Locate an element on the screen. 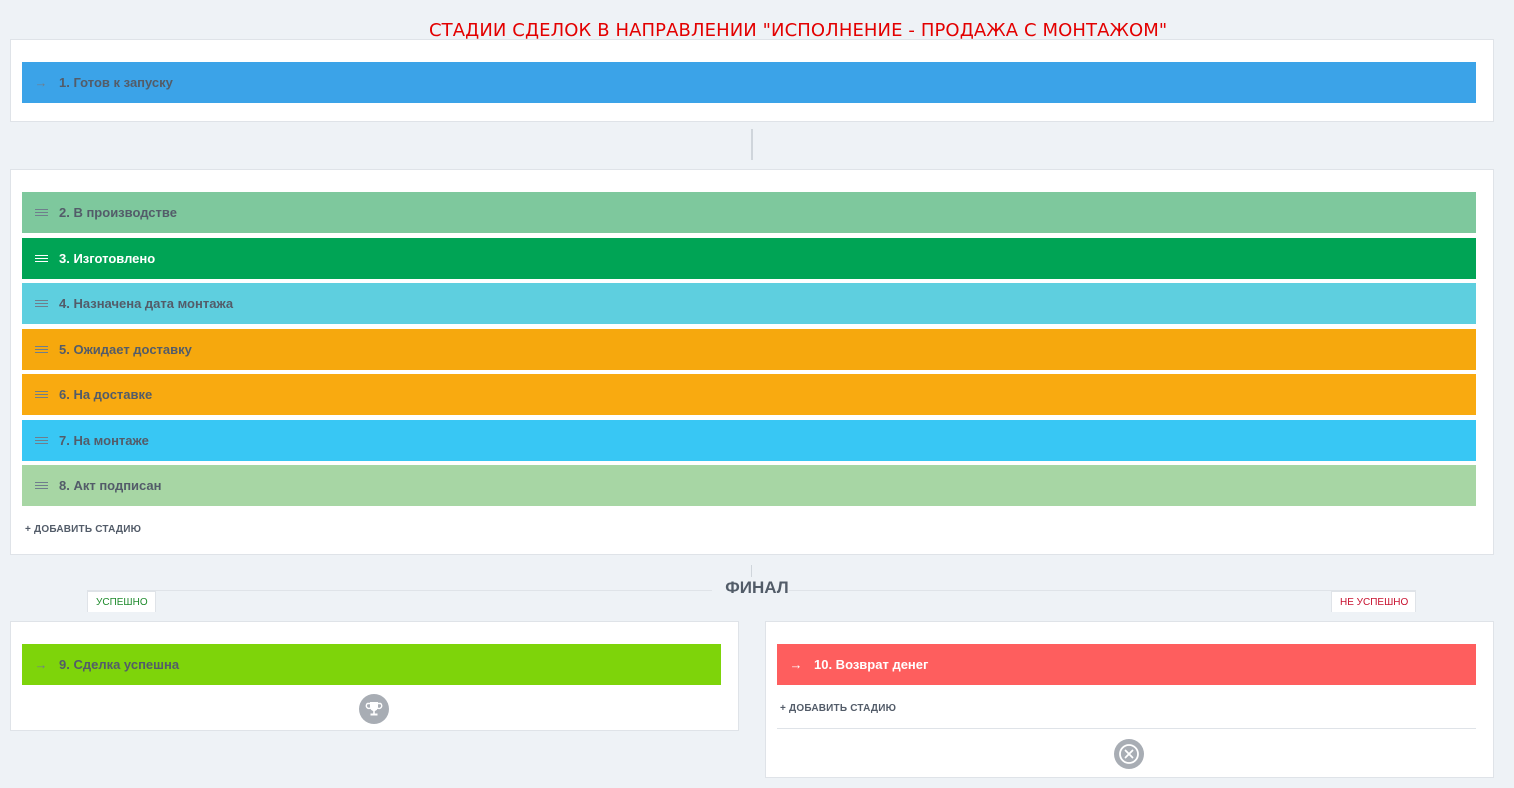 Image resolution: width=1514 pixels, height=788 pixels. stage-label: 10. Возврат денег is located at coordinates (871, 664).